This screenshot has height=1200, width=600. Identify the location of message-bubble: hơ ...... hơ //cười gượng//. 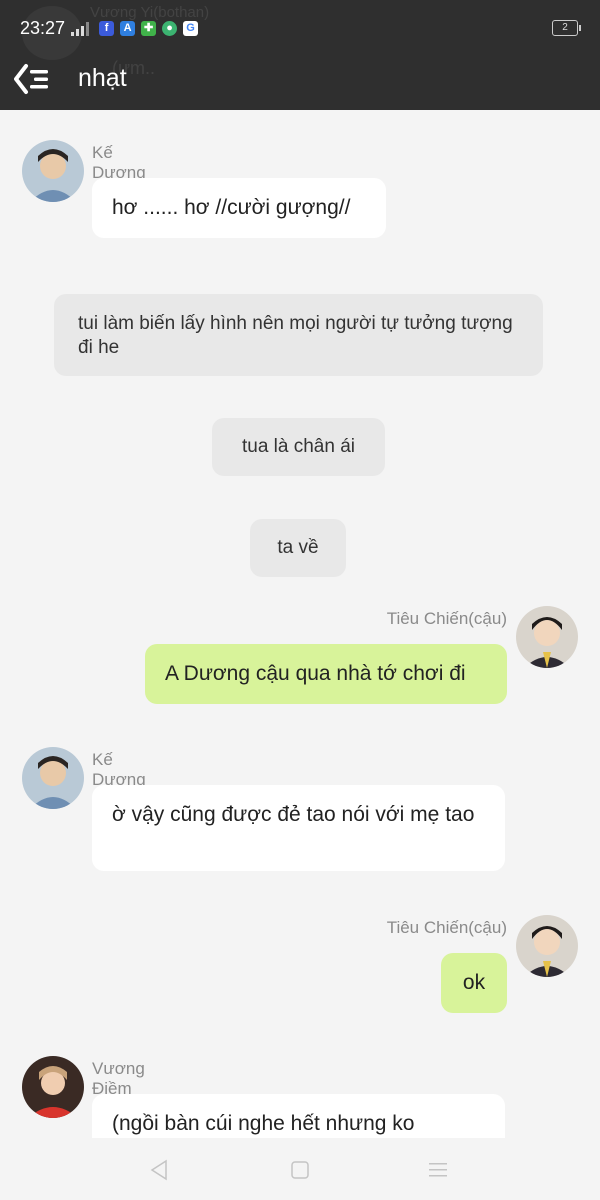
(239, 208).